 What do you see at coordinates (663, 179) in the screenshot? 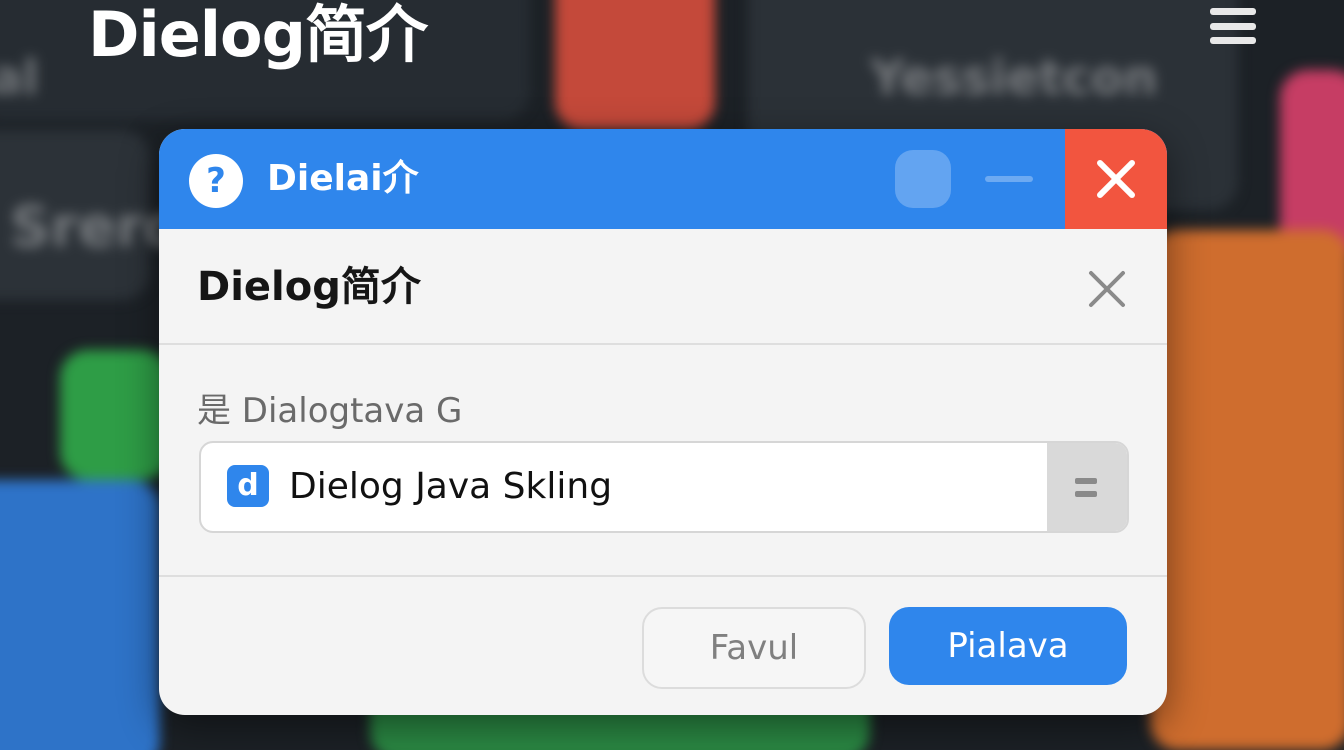
I see `window-titlebar: ? Dielai介` at bounding box center [663, 179].